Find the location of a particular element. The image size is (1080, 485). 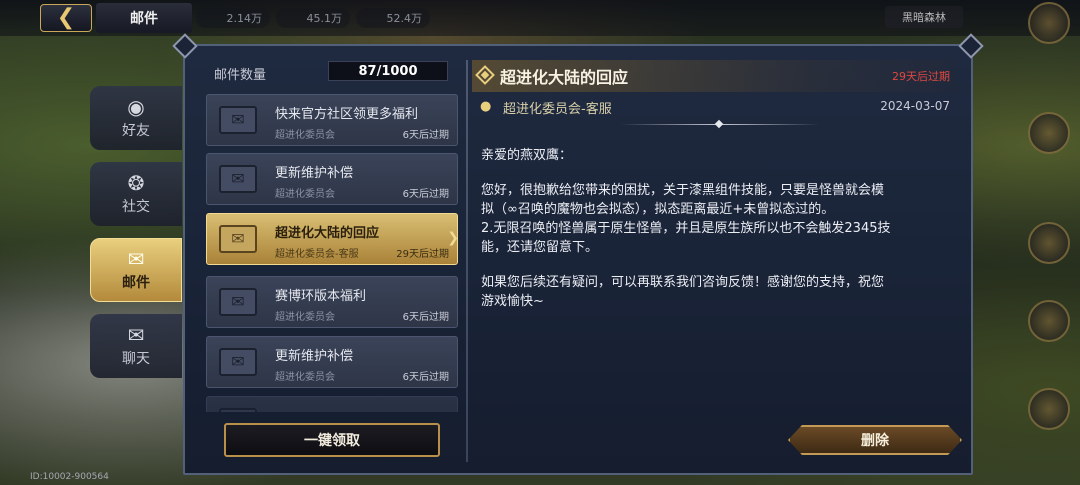

delete-button: 删除 is located at coordinates (875, 440).